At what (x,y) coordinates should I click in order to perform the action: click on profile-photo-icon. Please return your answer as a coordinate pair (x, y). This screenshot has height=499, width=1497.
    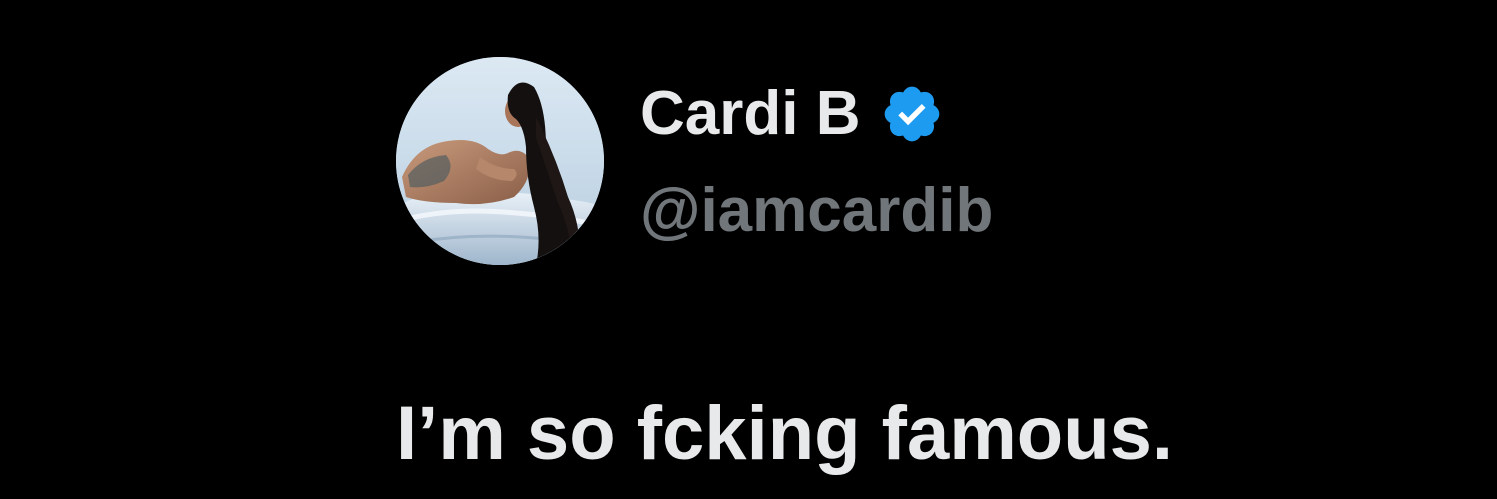
    Looking at the image, I should click on (500, 161).